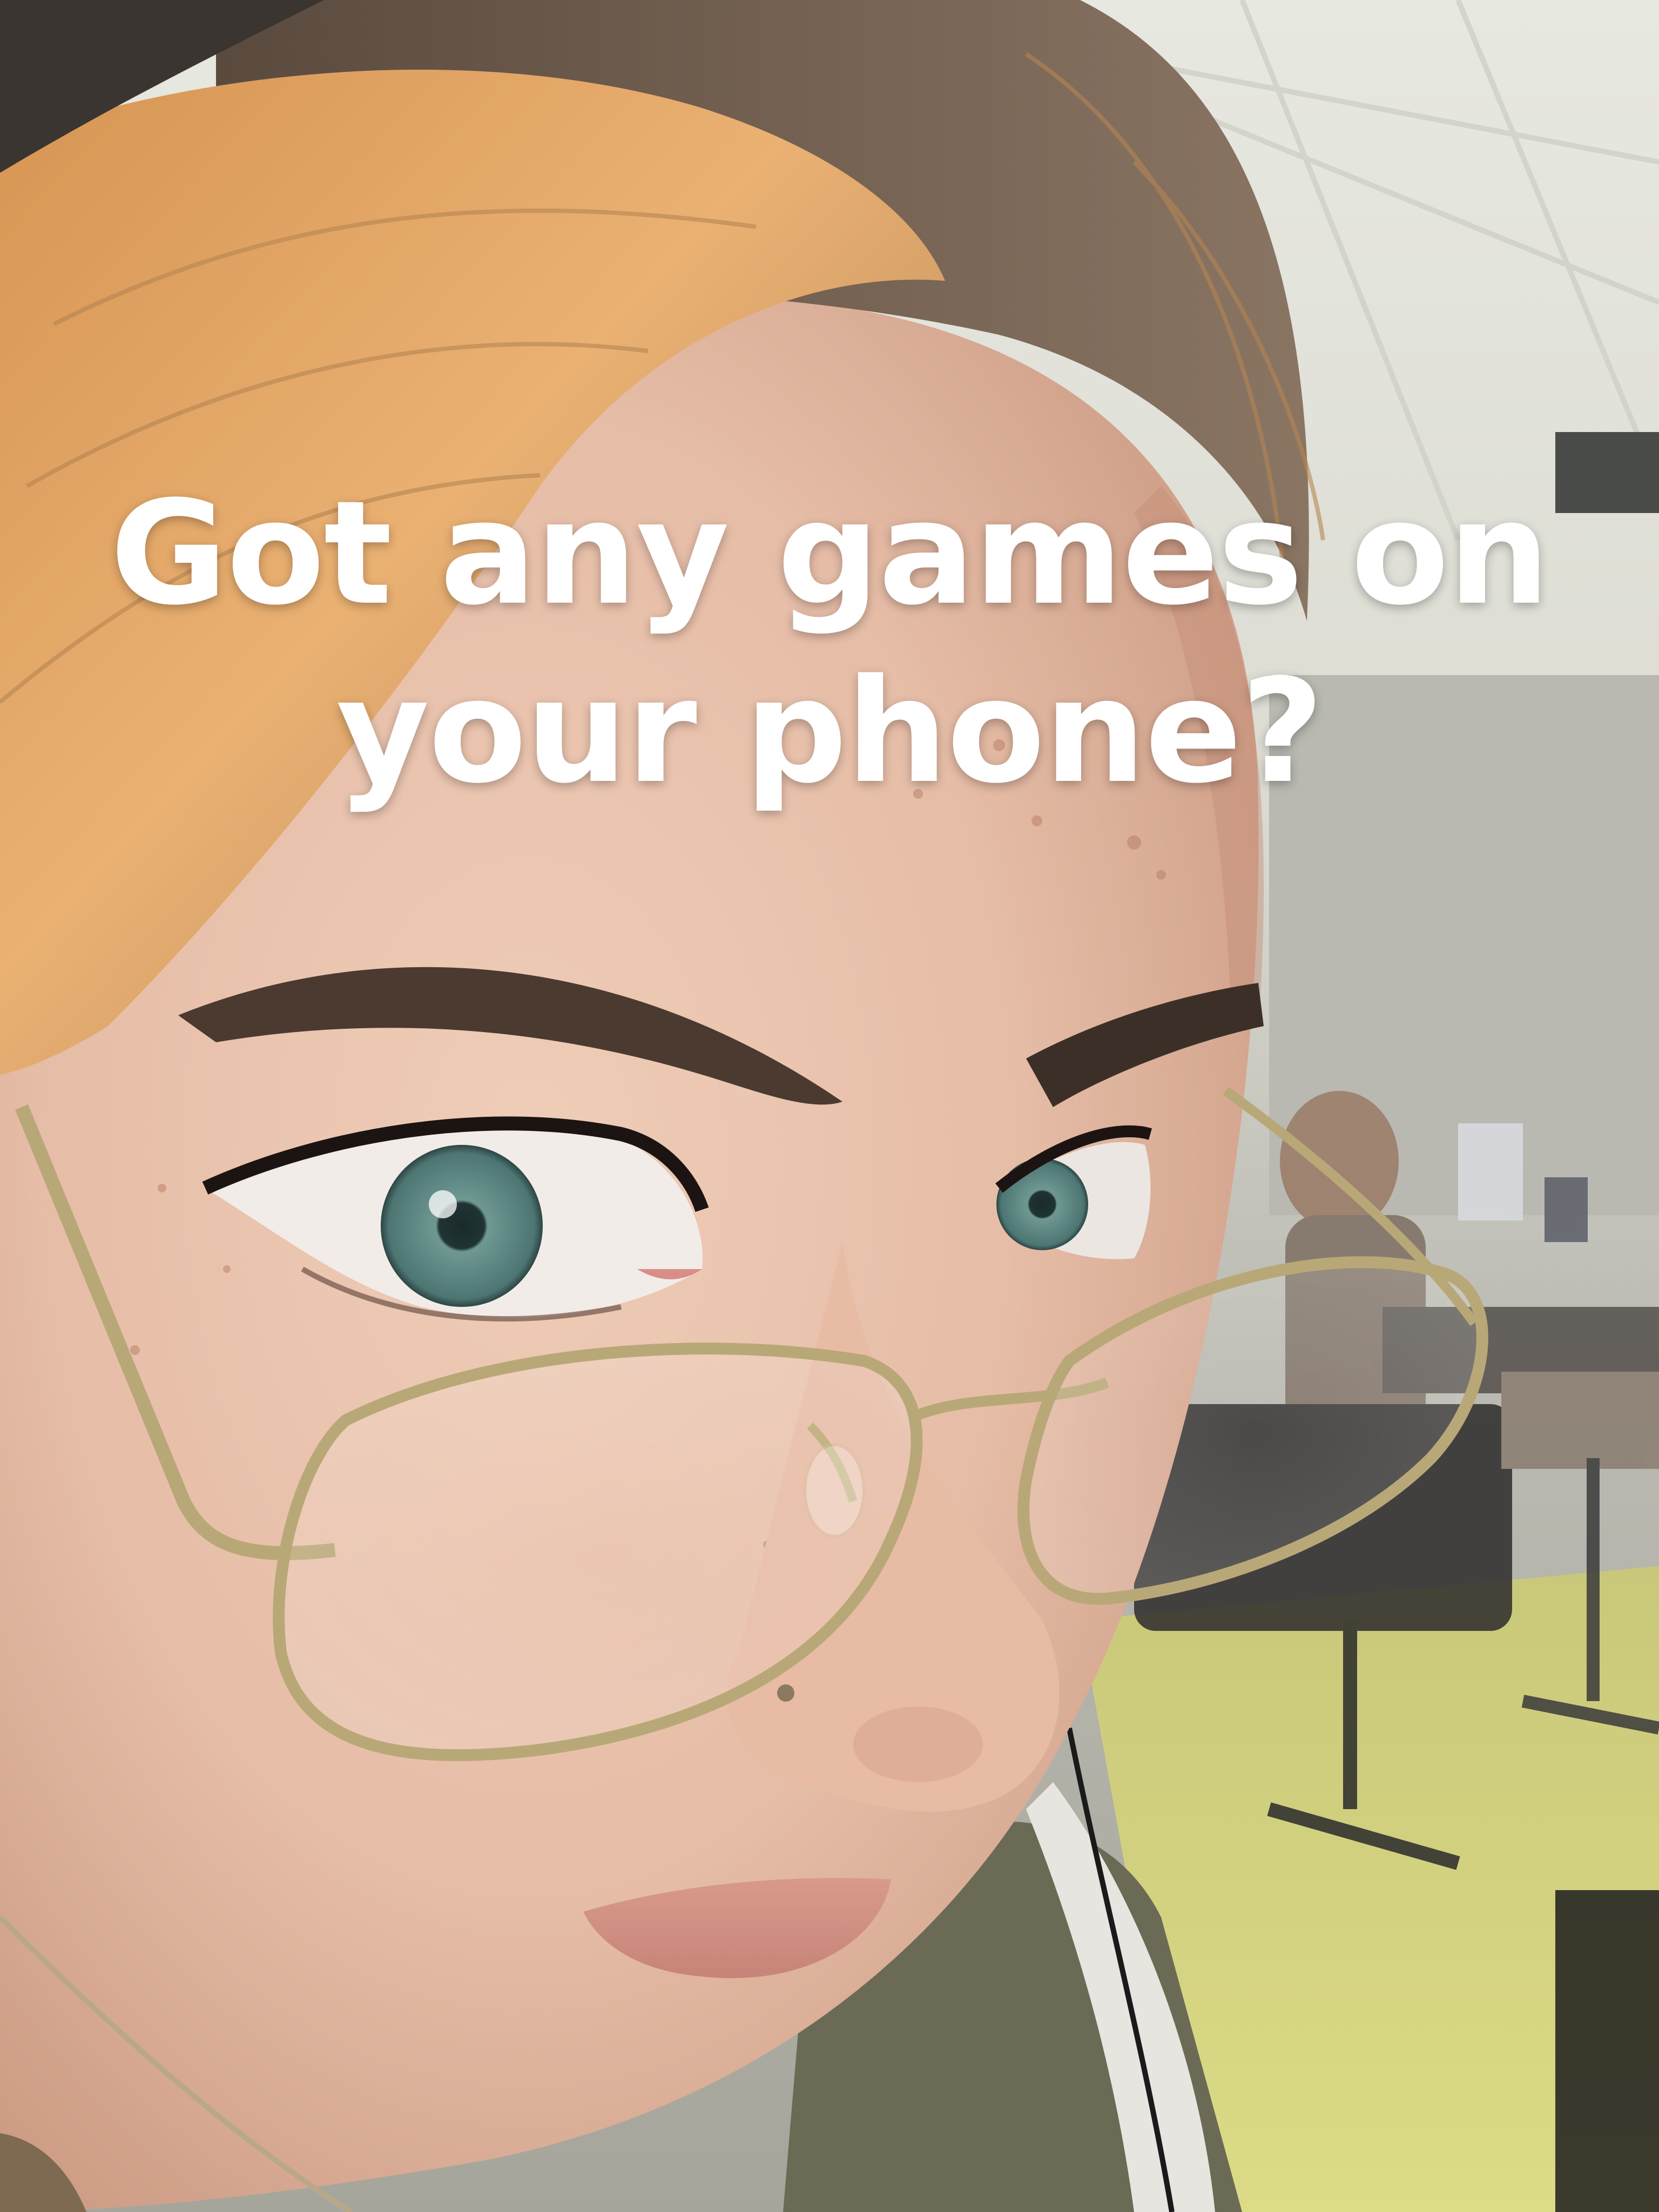 The image size is (1659, 2212). What do you see at coordinates (785, 1693) in the screenshot?
I see `nose-piercing` at bounding box center [785, 1693].